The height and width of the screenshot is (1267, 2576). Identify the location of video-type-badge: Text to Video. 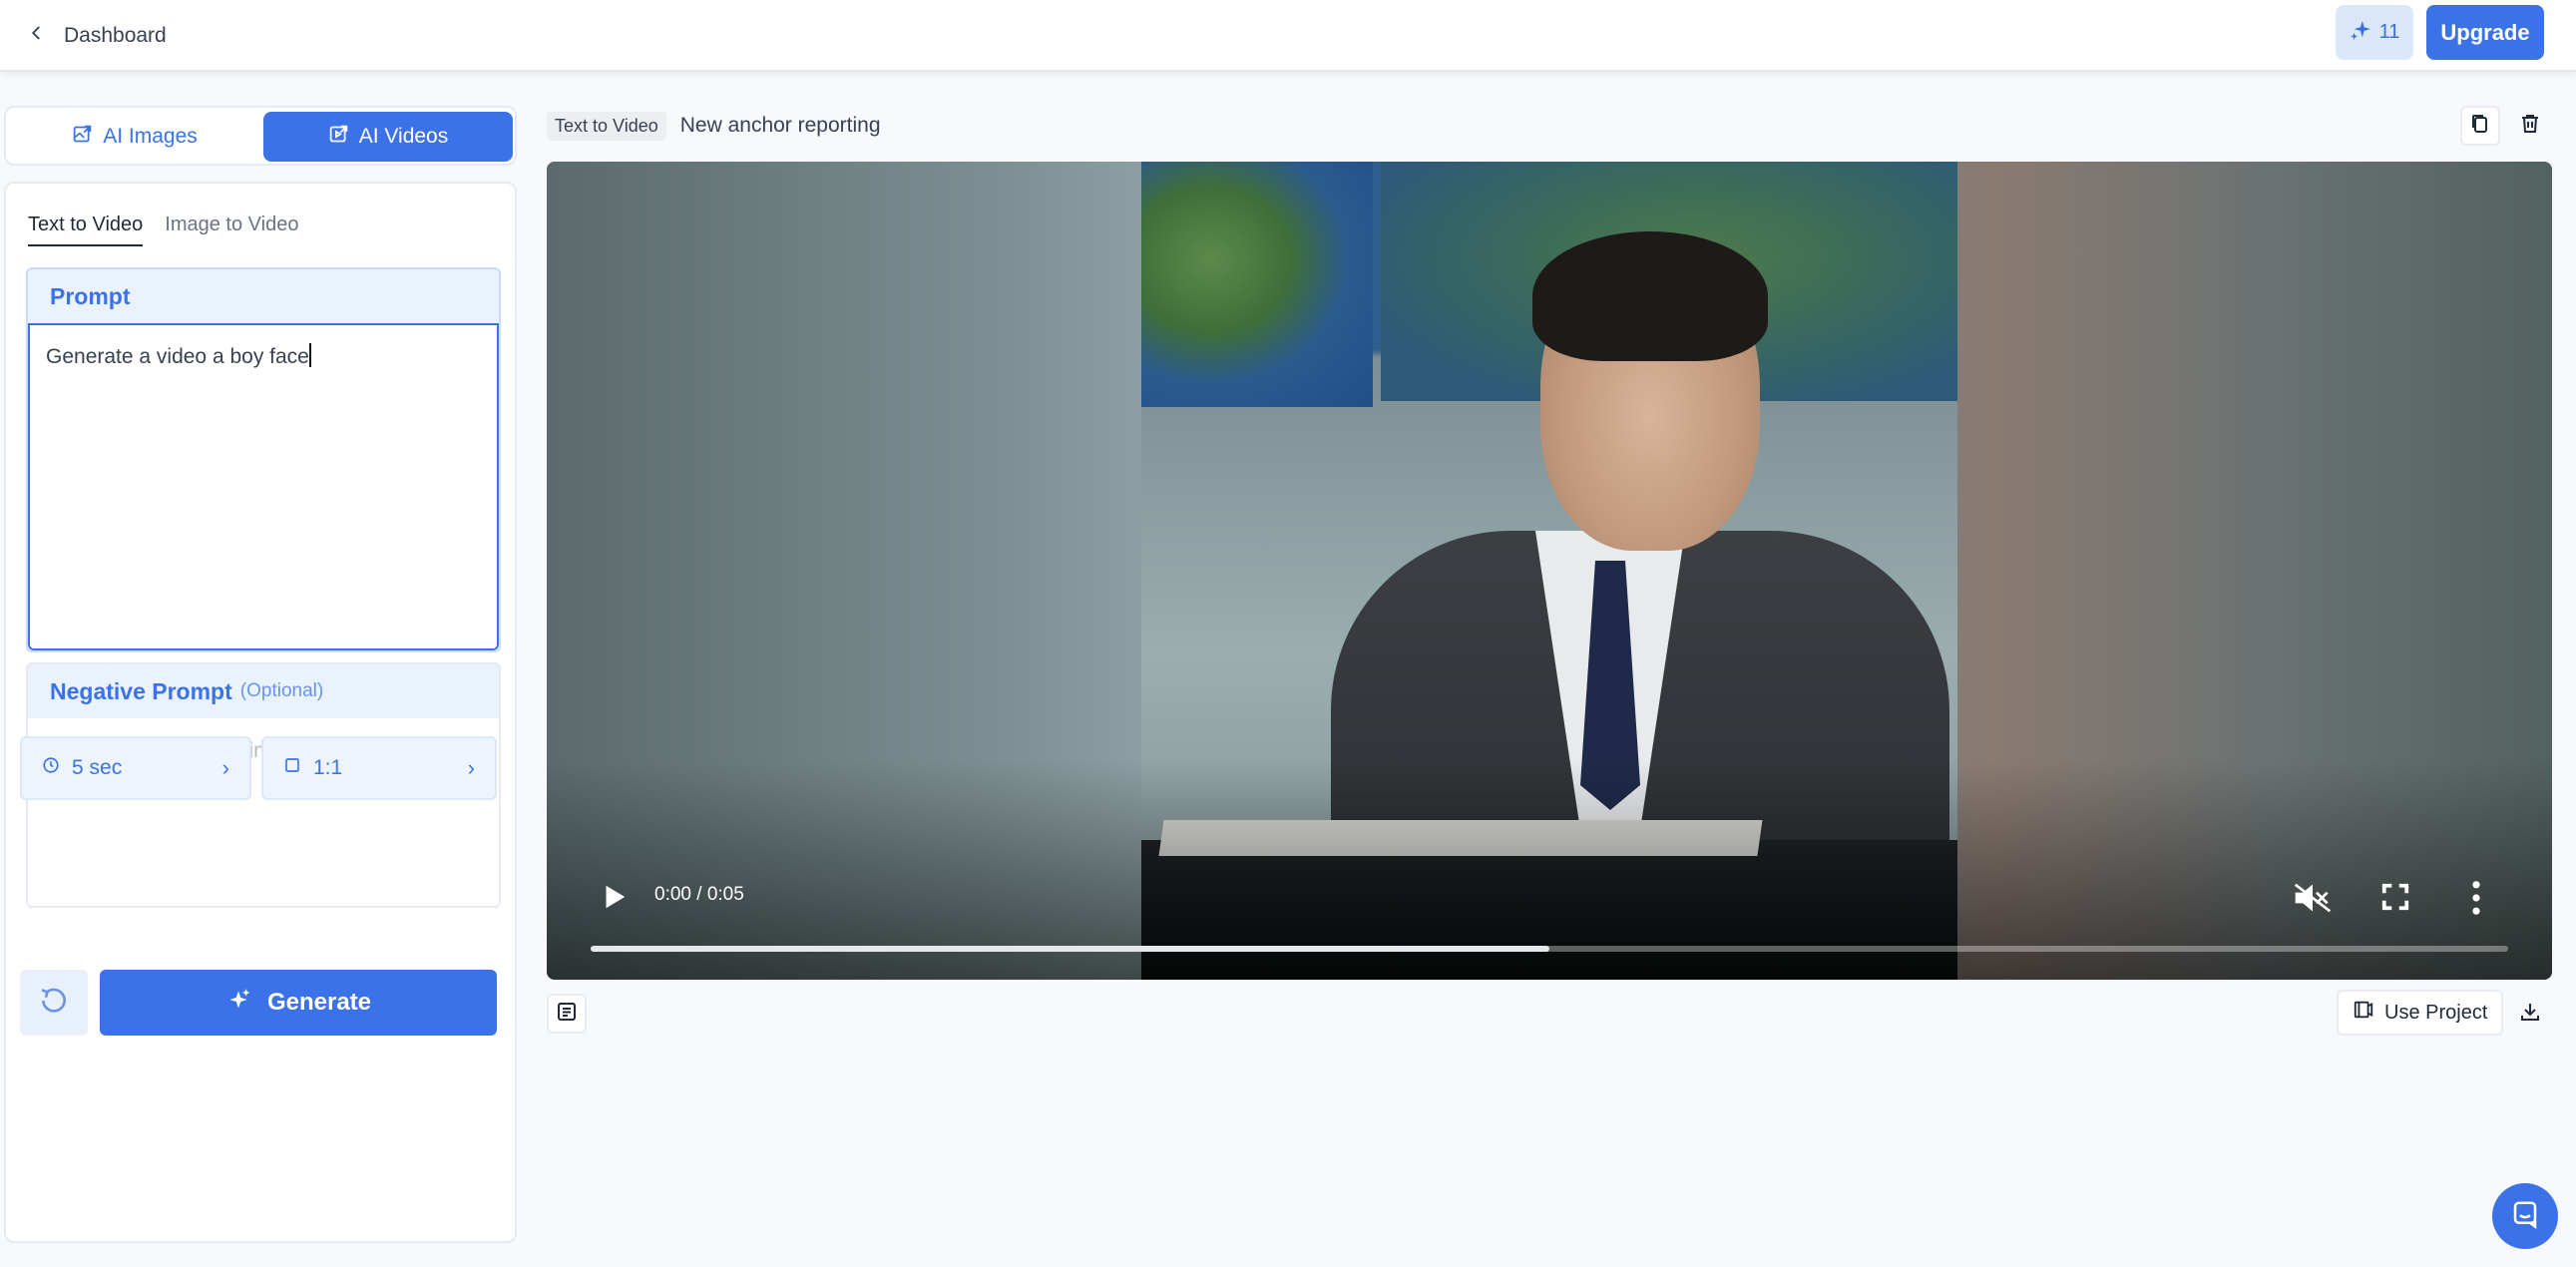
(606, 126).